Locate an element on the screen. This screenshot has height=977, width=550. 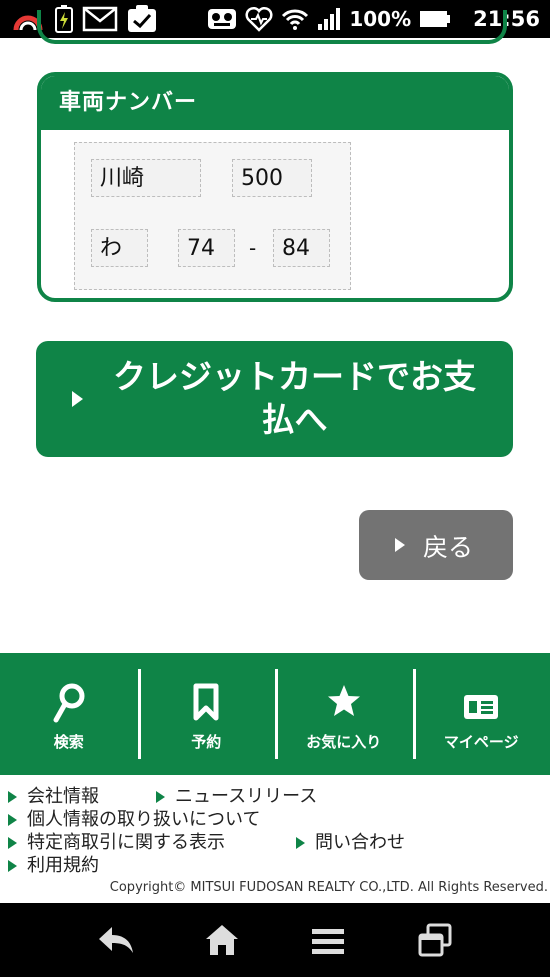
previous-card-edge is located at coordinates (272, 27).